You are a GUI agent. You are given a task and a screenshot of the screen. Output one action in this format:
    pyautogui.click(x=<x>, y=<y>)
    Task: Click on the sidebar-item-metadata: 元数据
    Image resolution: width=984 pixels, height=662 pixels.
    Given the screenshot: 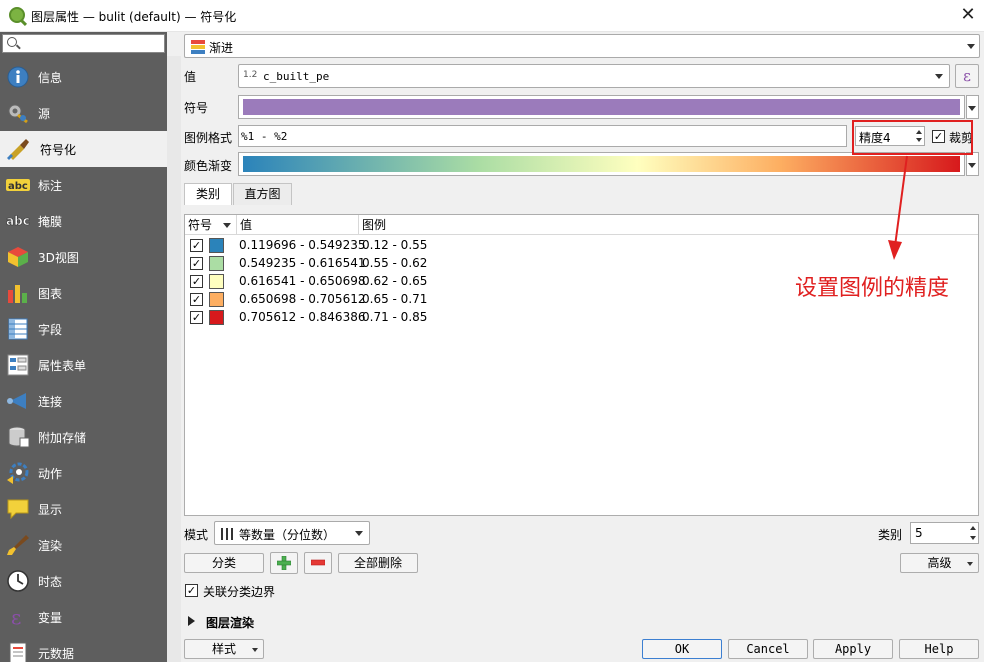 What is the action you would take?
    pyautogui.click(x=83, y=648)
    